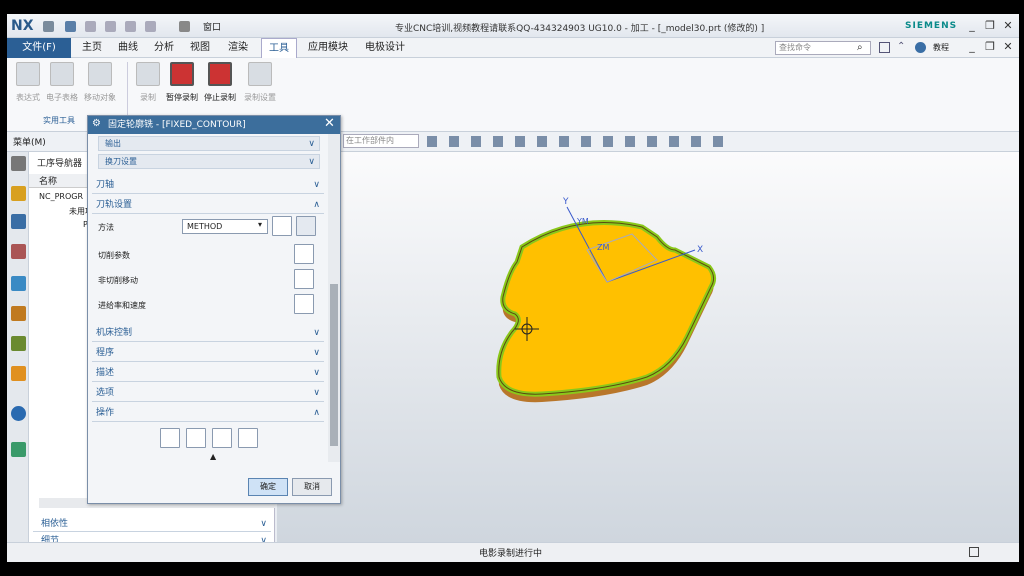  Describe the element at coordinates (28, 74) in the screenshot. I see `expression-icon` at that location.